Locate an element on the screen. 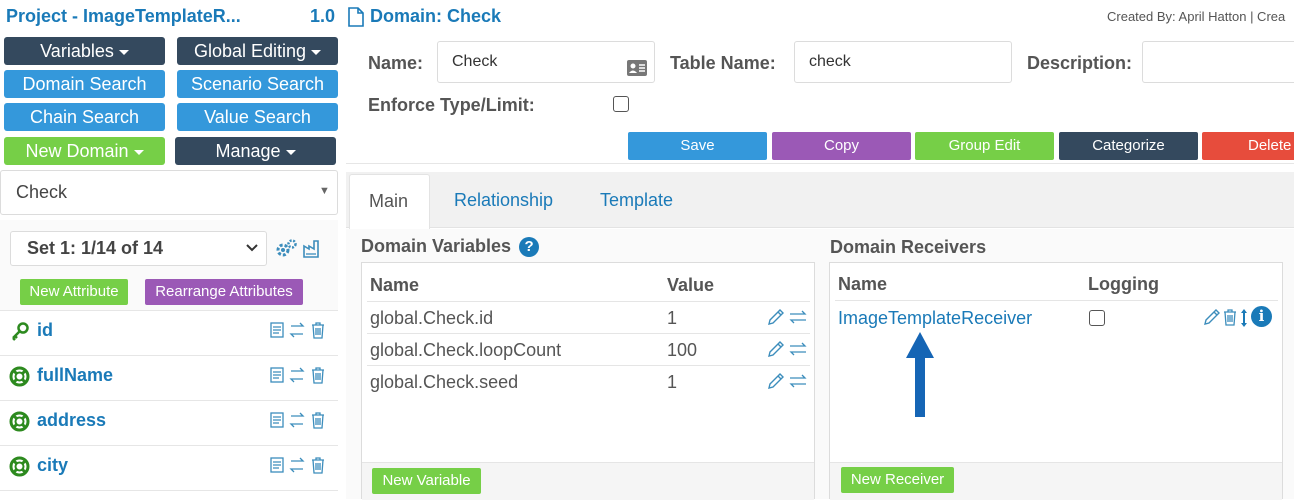 The height and width of the screenshot is (500, 1294). attribute-name: id is located at coordinates (45, 330).